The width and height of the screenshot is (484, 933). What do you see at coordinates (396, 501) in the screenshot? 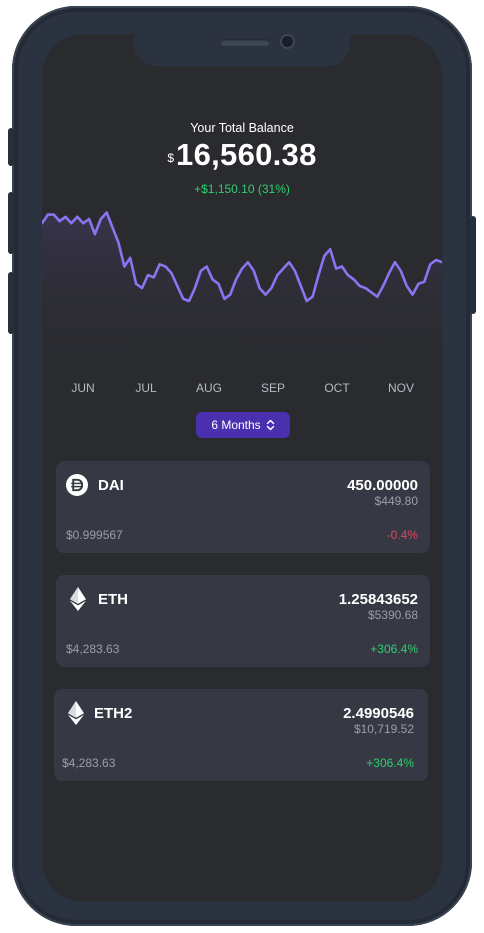
I see `asset-usd-value: $449.80` at bounding box center [396, 501].